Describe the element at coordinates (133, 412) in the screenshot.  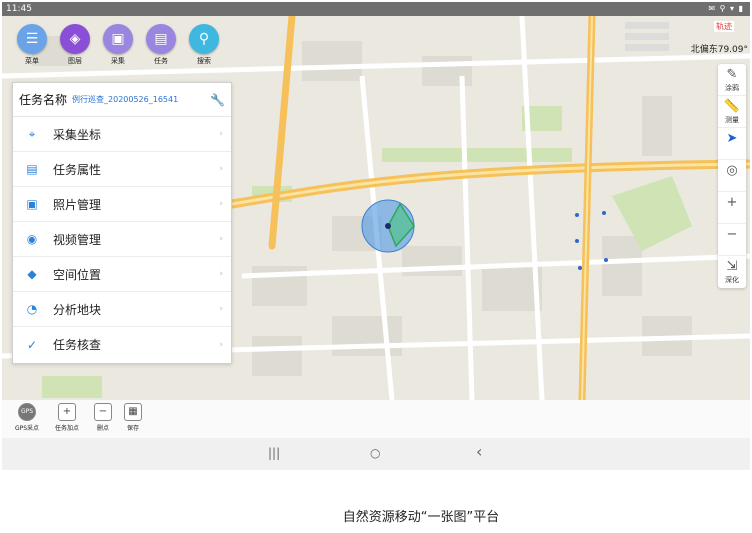
I see `save-icon: ▦` at that location.